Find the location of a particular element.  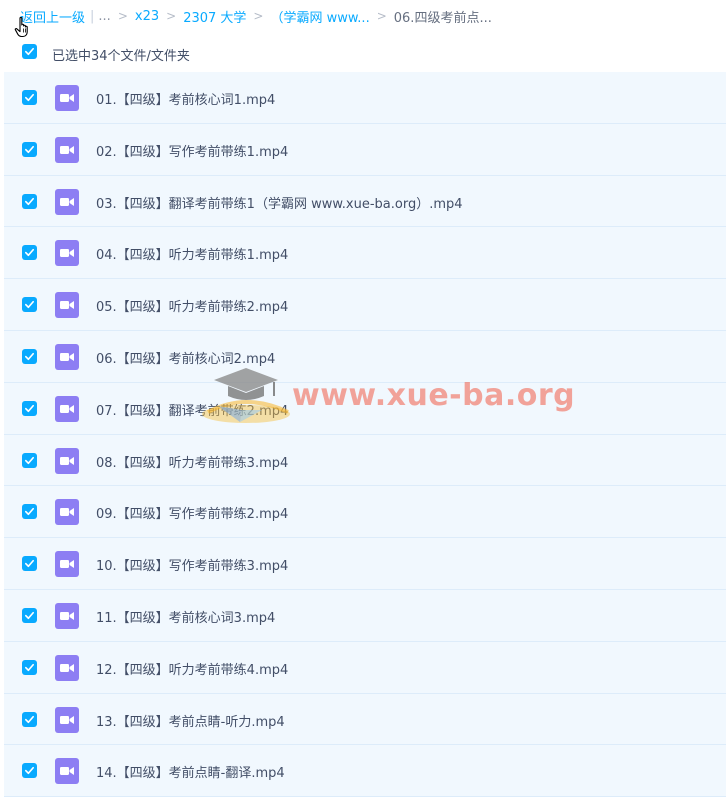

file-name: 04.【四级】听力考前带练1.mp4 is located at coordinates (192, 253).